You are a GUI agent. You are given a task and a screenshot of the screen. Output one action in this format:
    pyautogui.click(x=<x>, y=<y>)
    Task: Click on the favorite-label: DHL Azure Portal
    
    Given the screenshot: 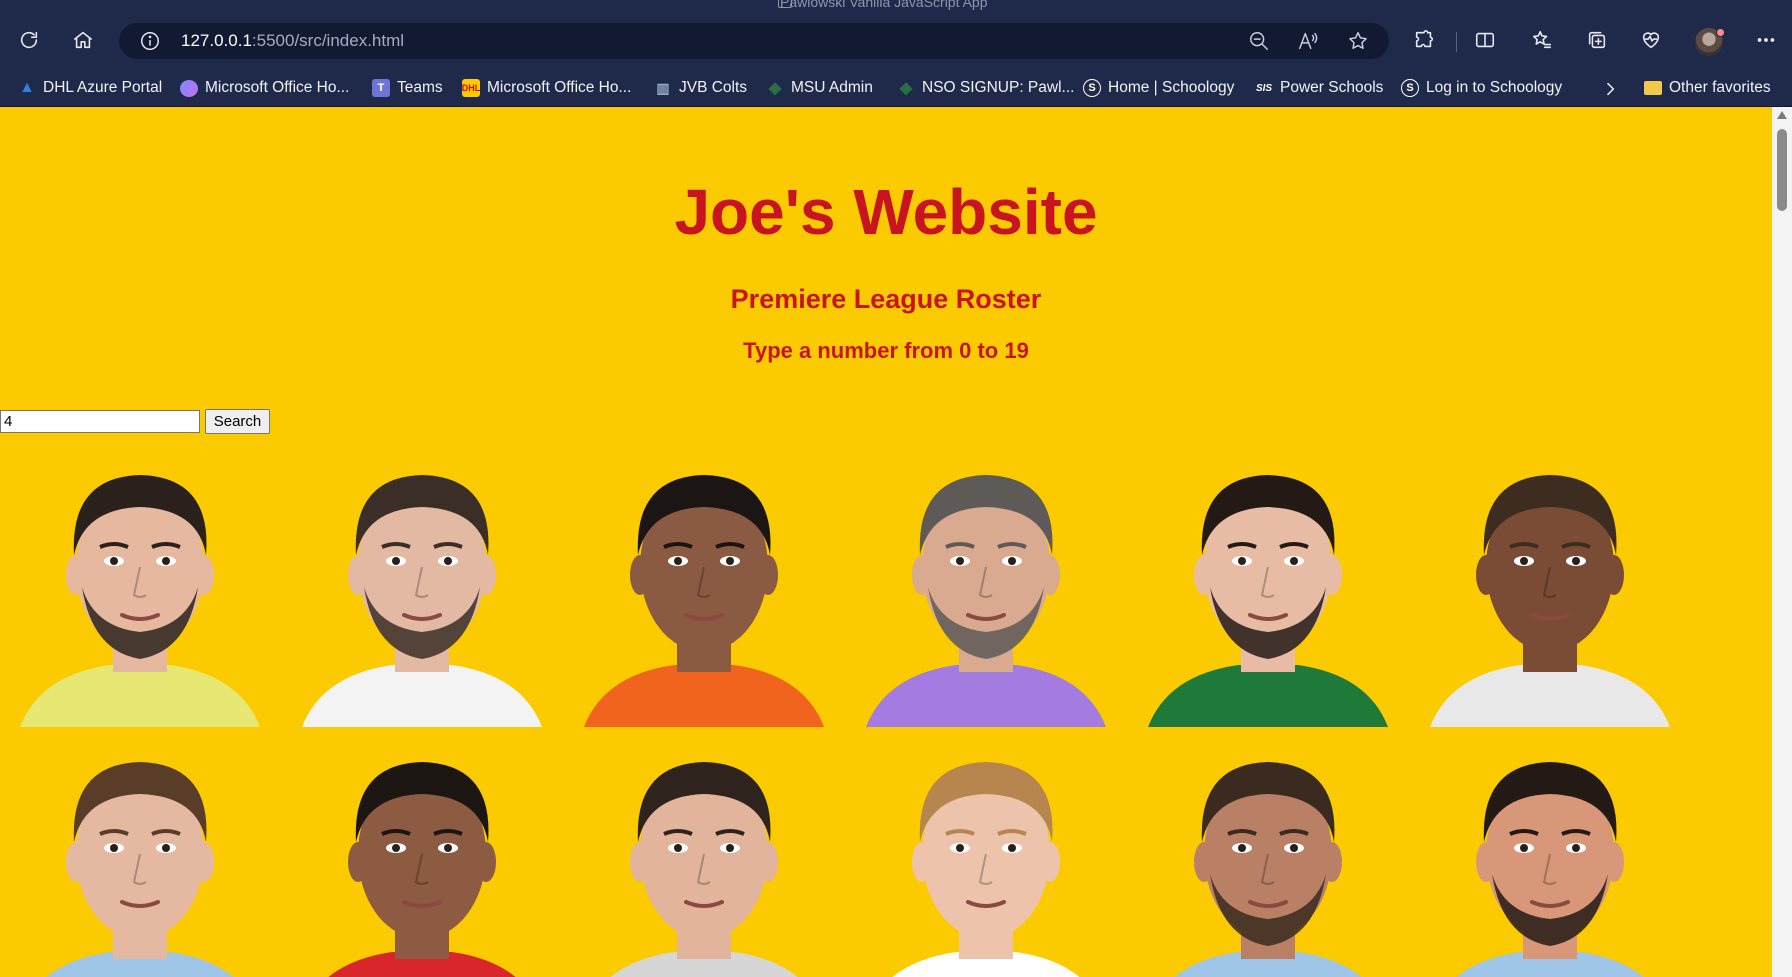 What is the action you would take?
    pyautogui.click(x=103, y=87)
    